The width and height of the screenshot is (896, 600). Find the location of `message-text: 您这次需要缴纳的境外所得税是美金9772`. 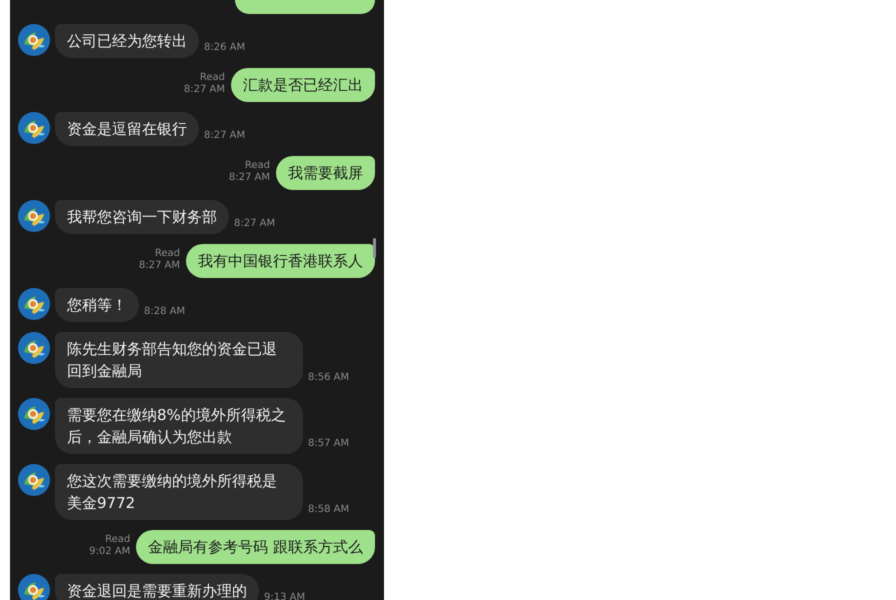

message-text: 您这次需要缴纳的境外所得税是美金9772 is located at coordinates (172, 492).